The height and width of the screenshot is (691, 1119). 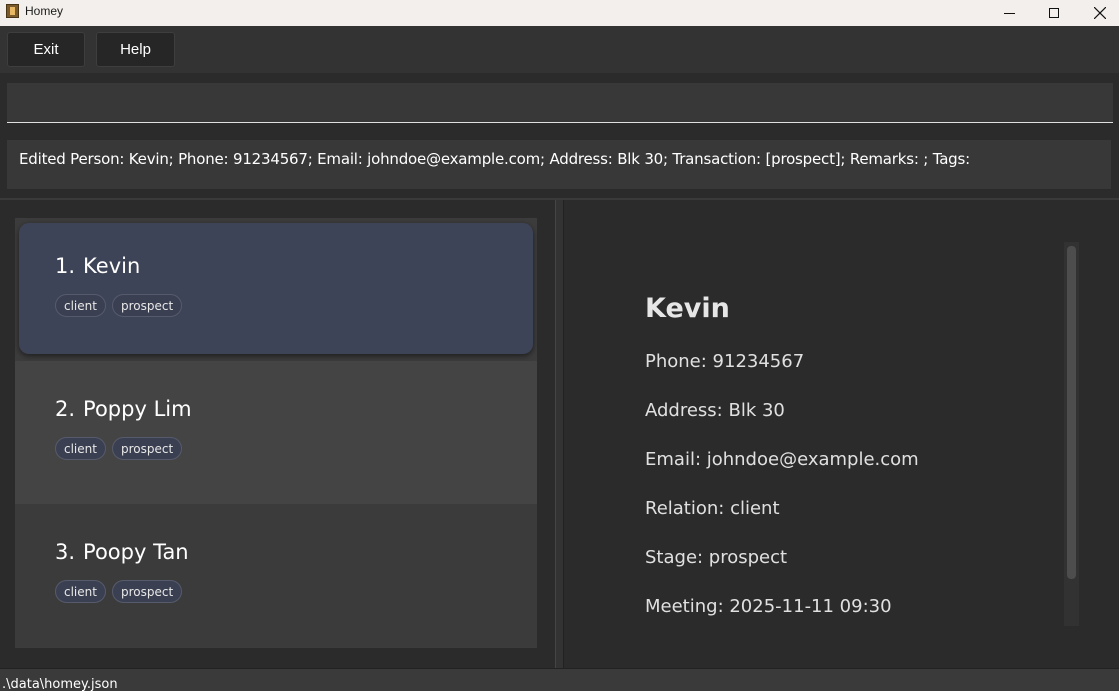 What do you see at coordinates (276, 575) in the screenshot?
I see `person-card: 3. Poopy Tan client prospect` at bounding box center [276, 575].